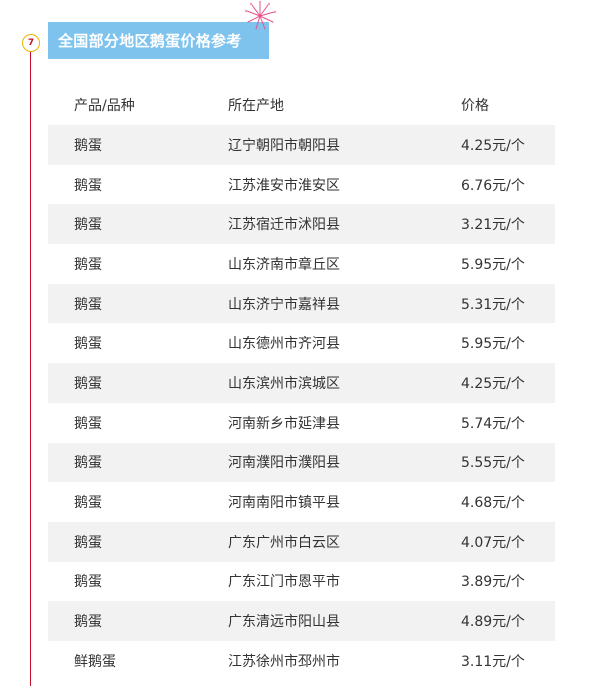 Image resolution: width=591 pixels, height=686 pixels. What do you see at coordinates (493, 622) in the screenshot?
I see `cell-price: 4.89元/个` at bounding box center [493, 622].